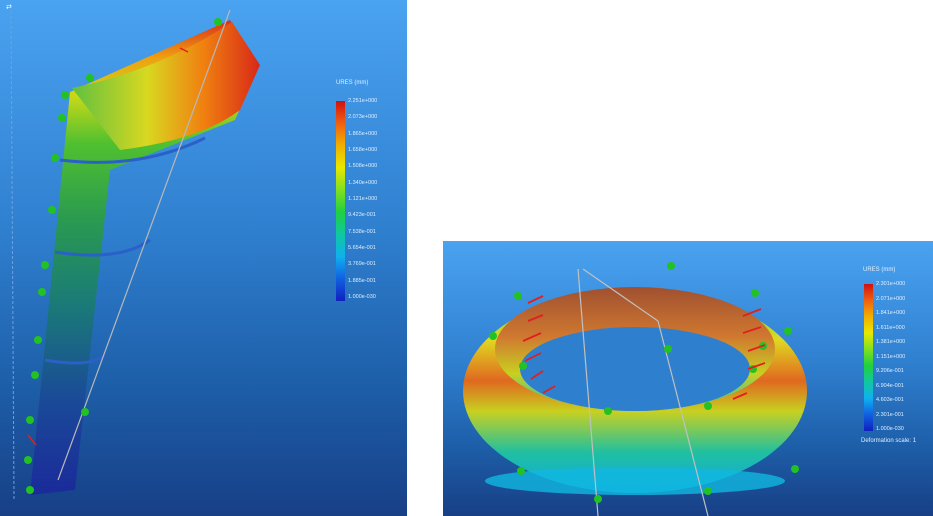 The image size is (933, 516). Describe the element at coordinates (362, 215) in the screenshot. I see `legend-tick-label: 9.423e-001` at that location.